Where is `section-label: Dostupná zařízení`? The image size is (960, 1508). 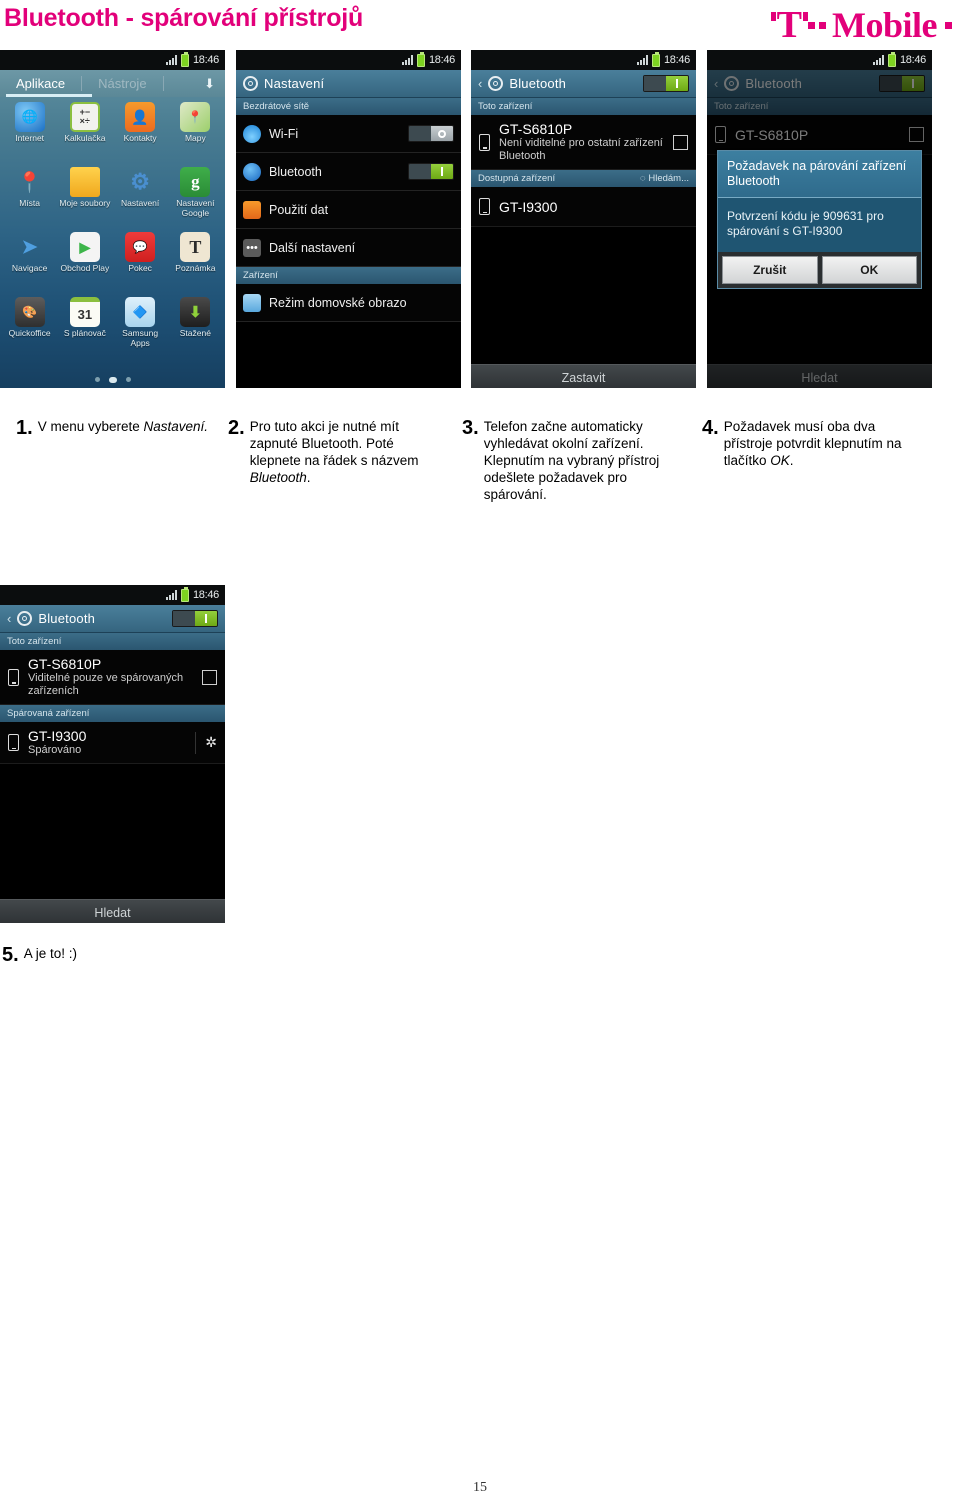 section-label: Dostupná zařízení is located at coordinates (517, 178).